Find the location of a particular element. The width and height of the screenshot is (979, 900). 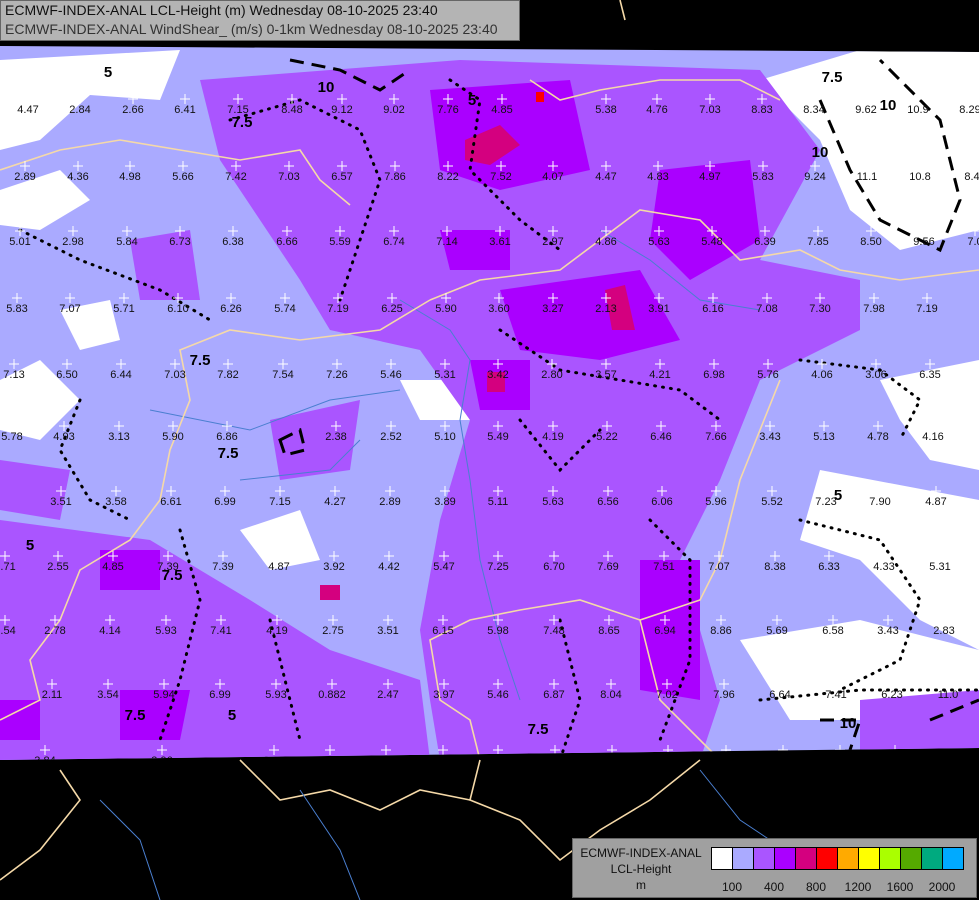

wind-shear-value: 7.51 is located at coordinates (663, 567).